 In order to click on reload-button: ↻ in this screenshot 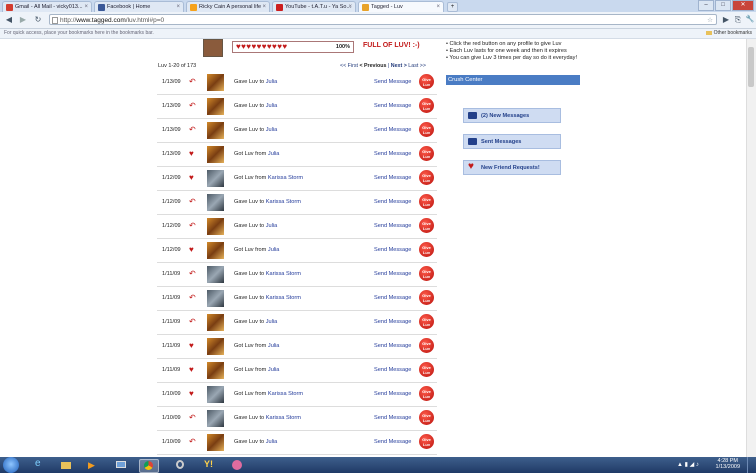, I will do `click(38, 20)`.